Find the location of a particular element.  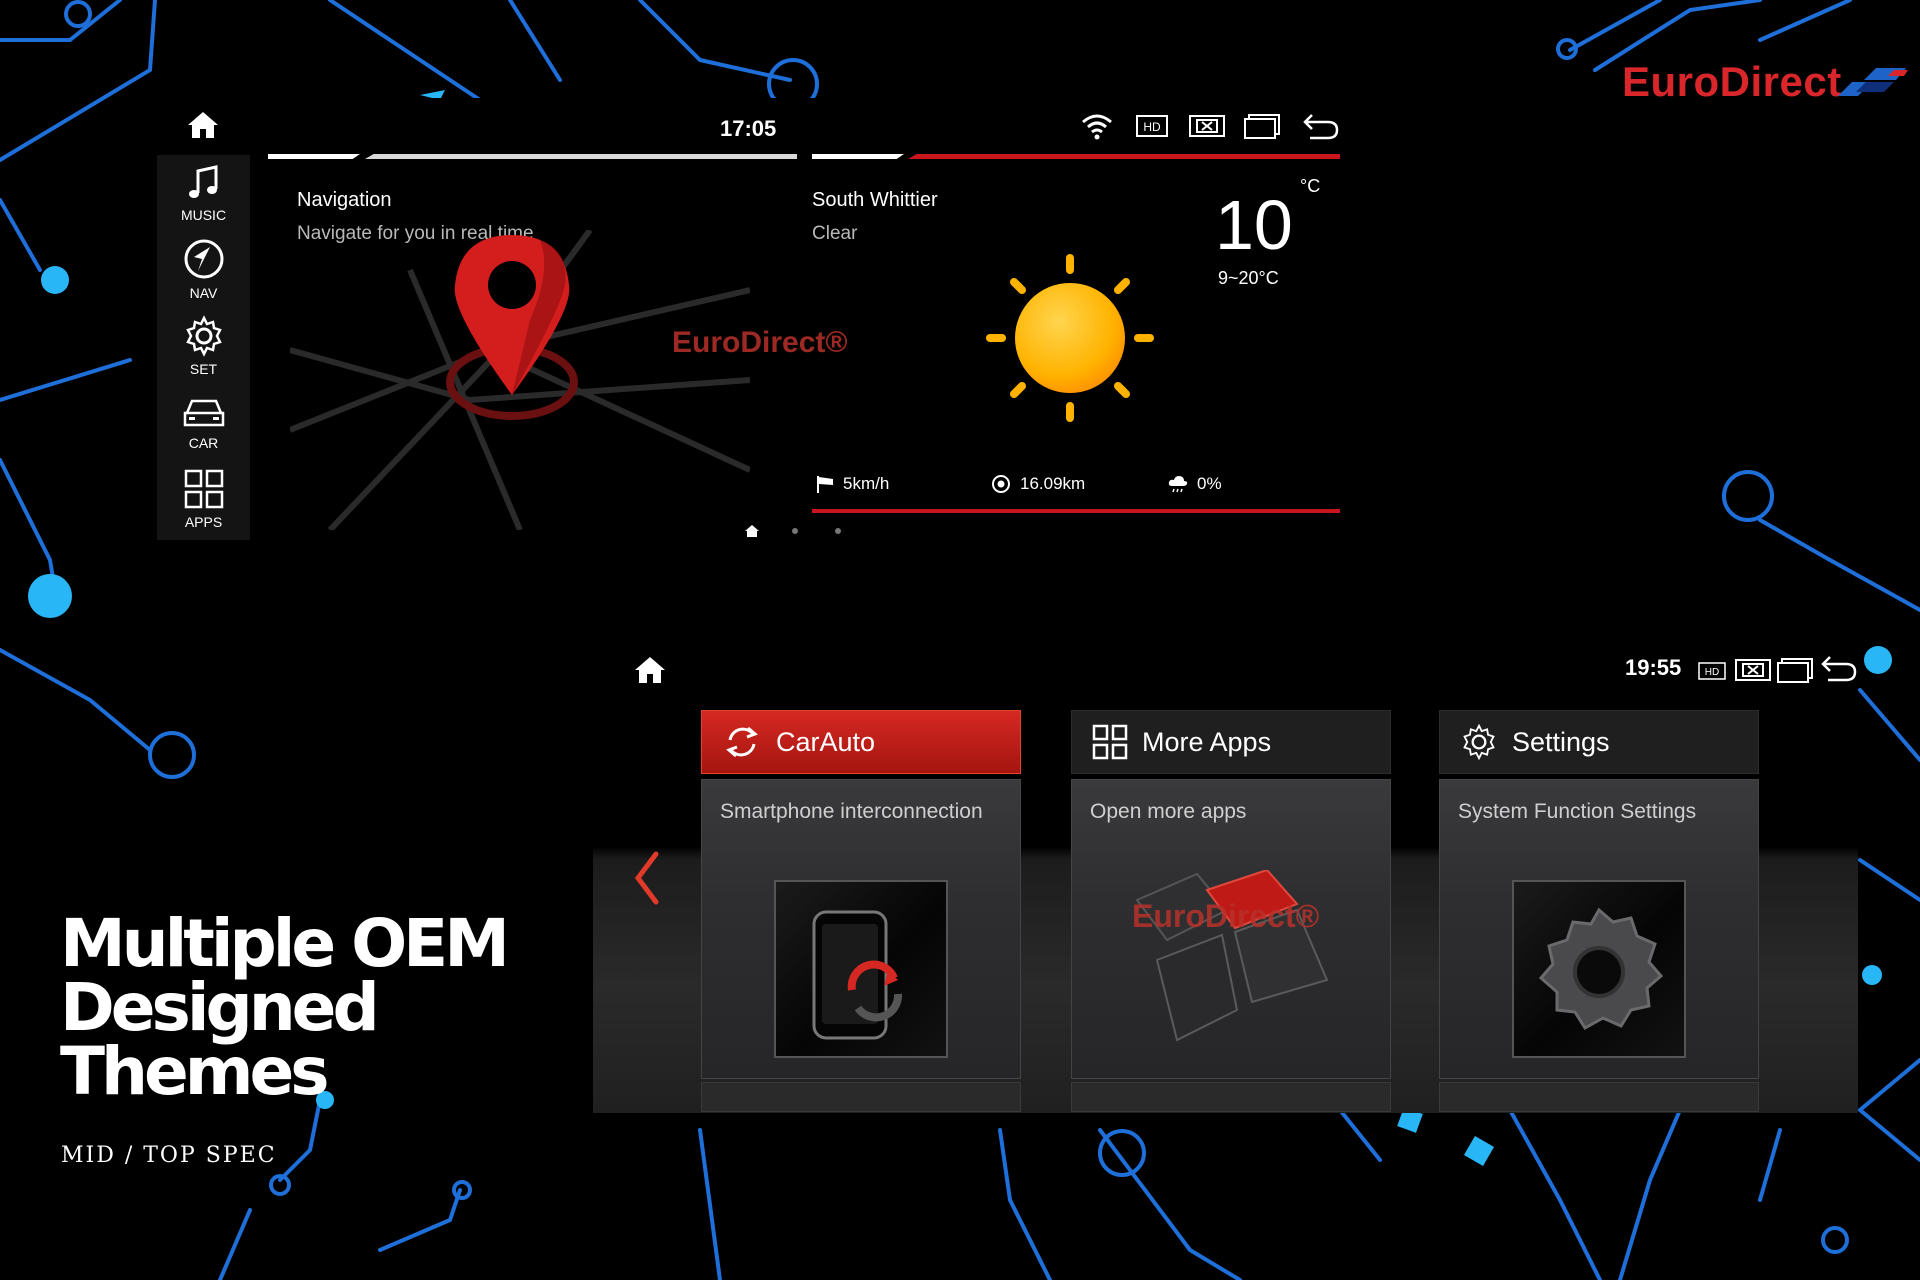

tile-title: Settings is located at coordinates (1561, 741).